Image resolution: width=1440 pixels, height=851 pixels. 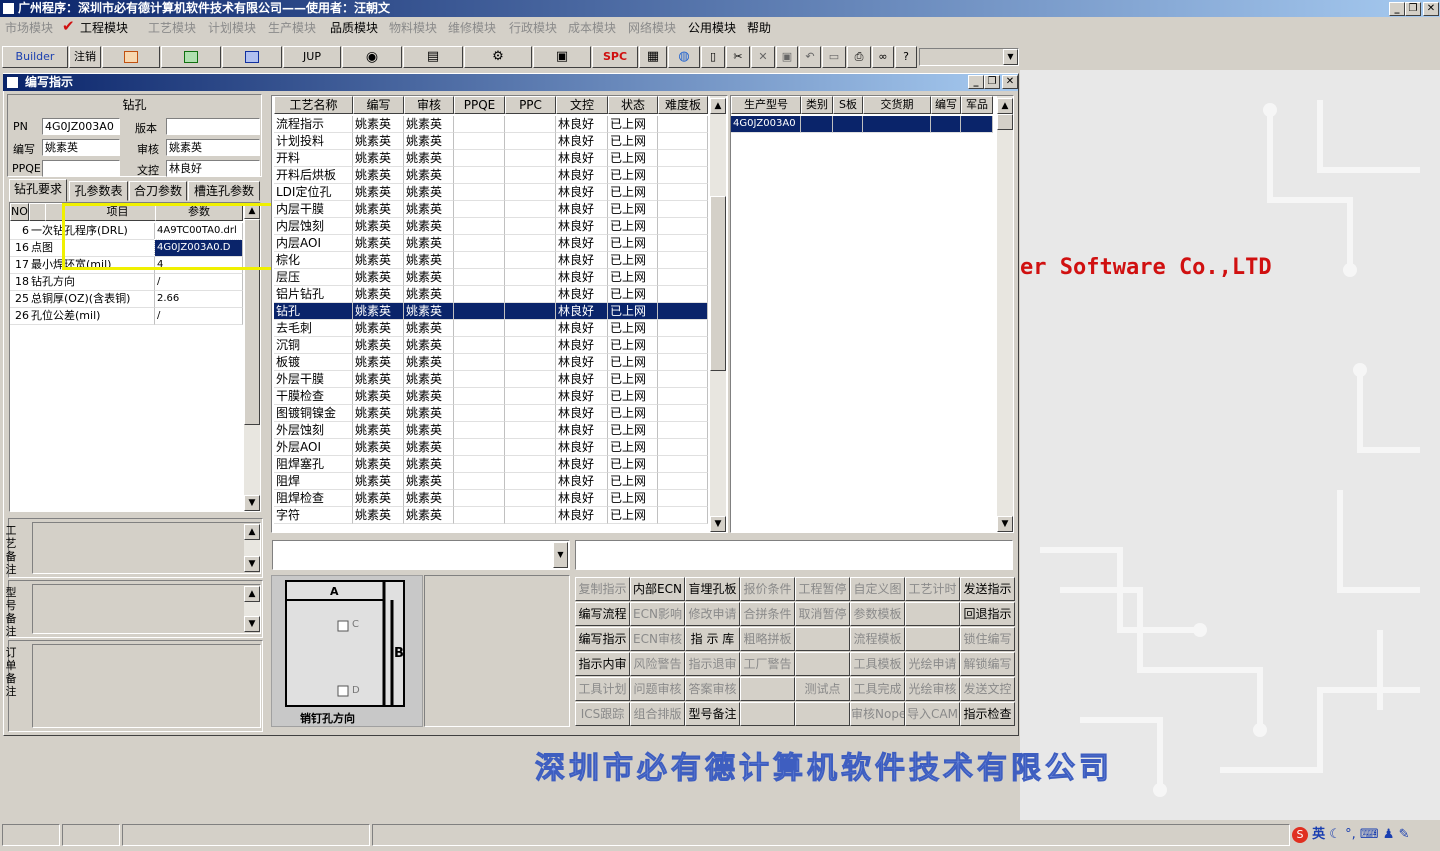 I want to click on menu-item-2: 工艺模块, so click(x=172, y=27).